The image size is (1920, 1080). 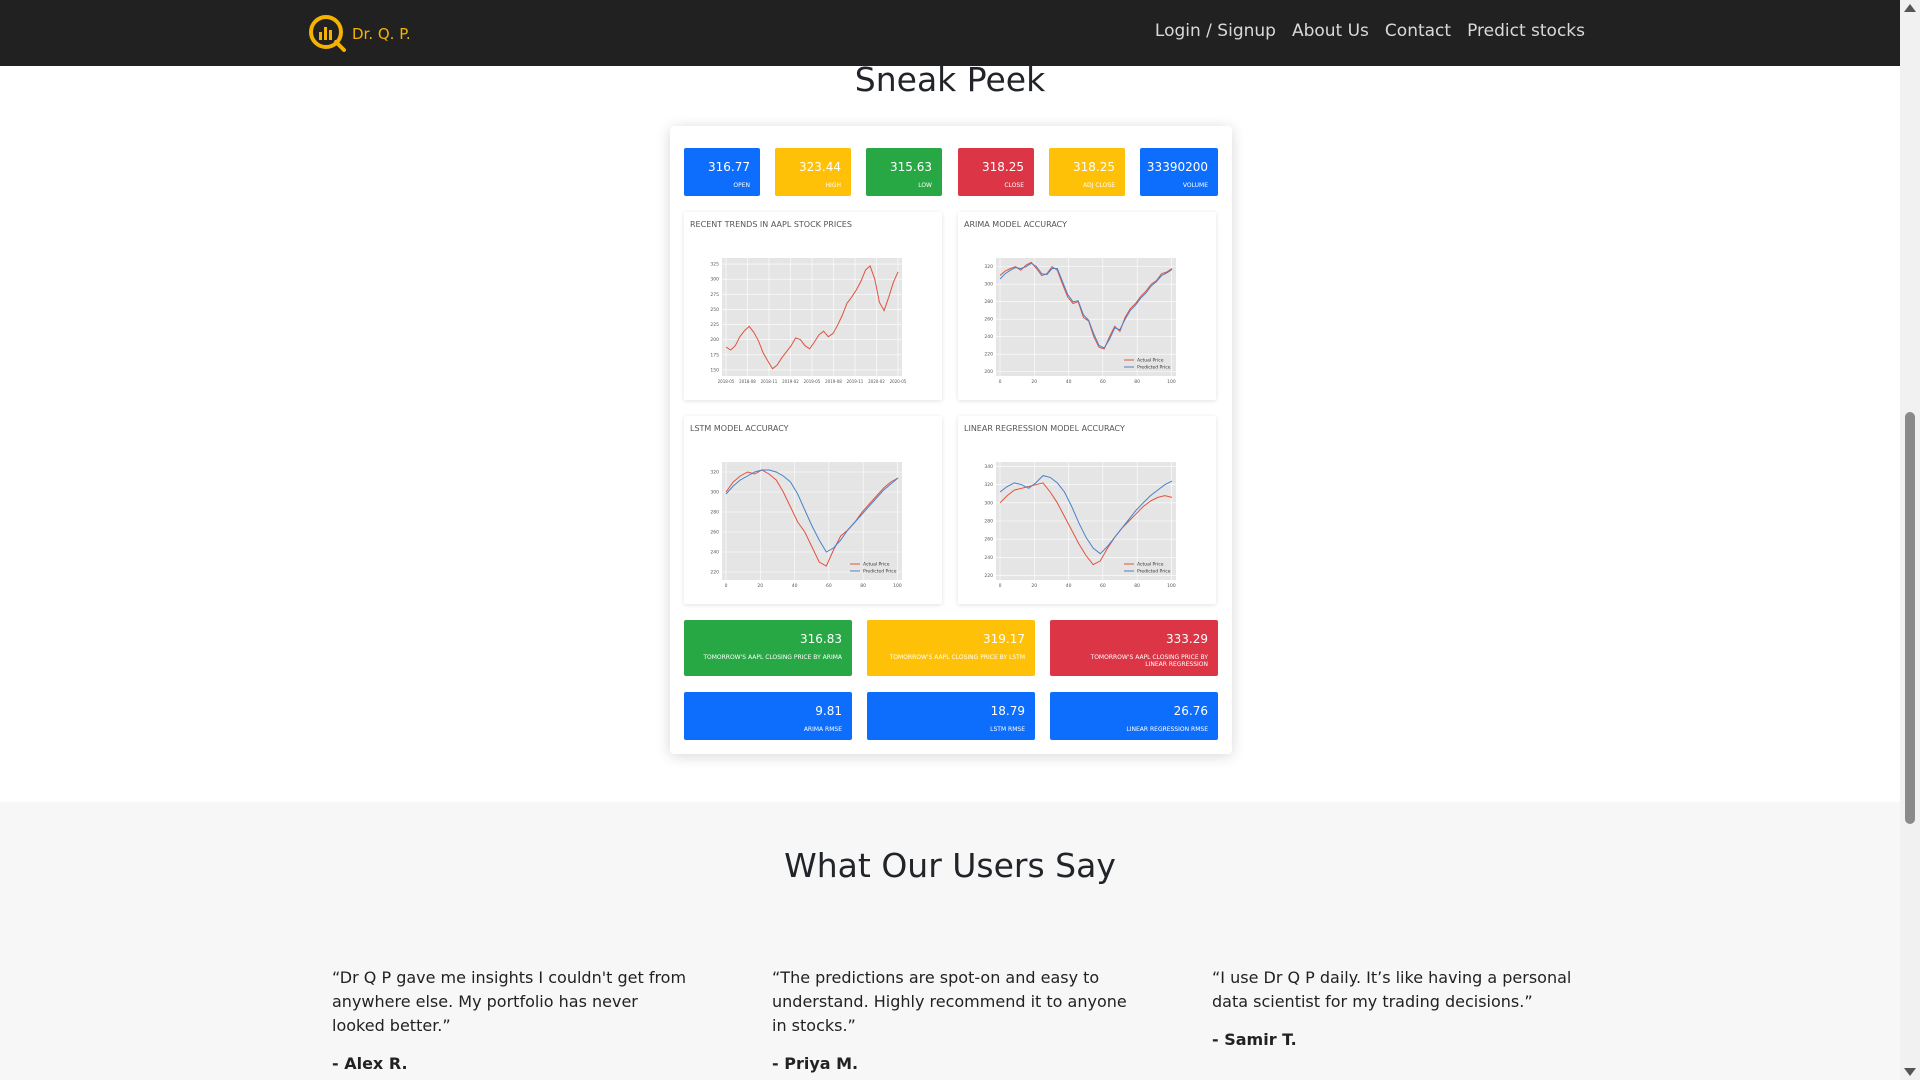 What do you see at coordinates (1187, 639) in the screenshot?
I see `prediction-value: 333.29` at bounding box center [1187, 639].